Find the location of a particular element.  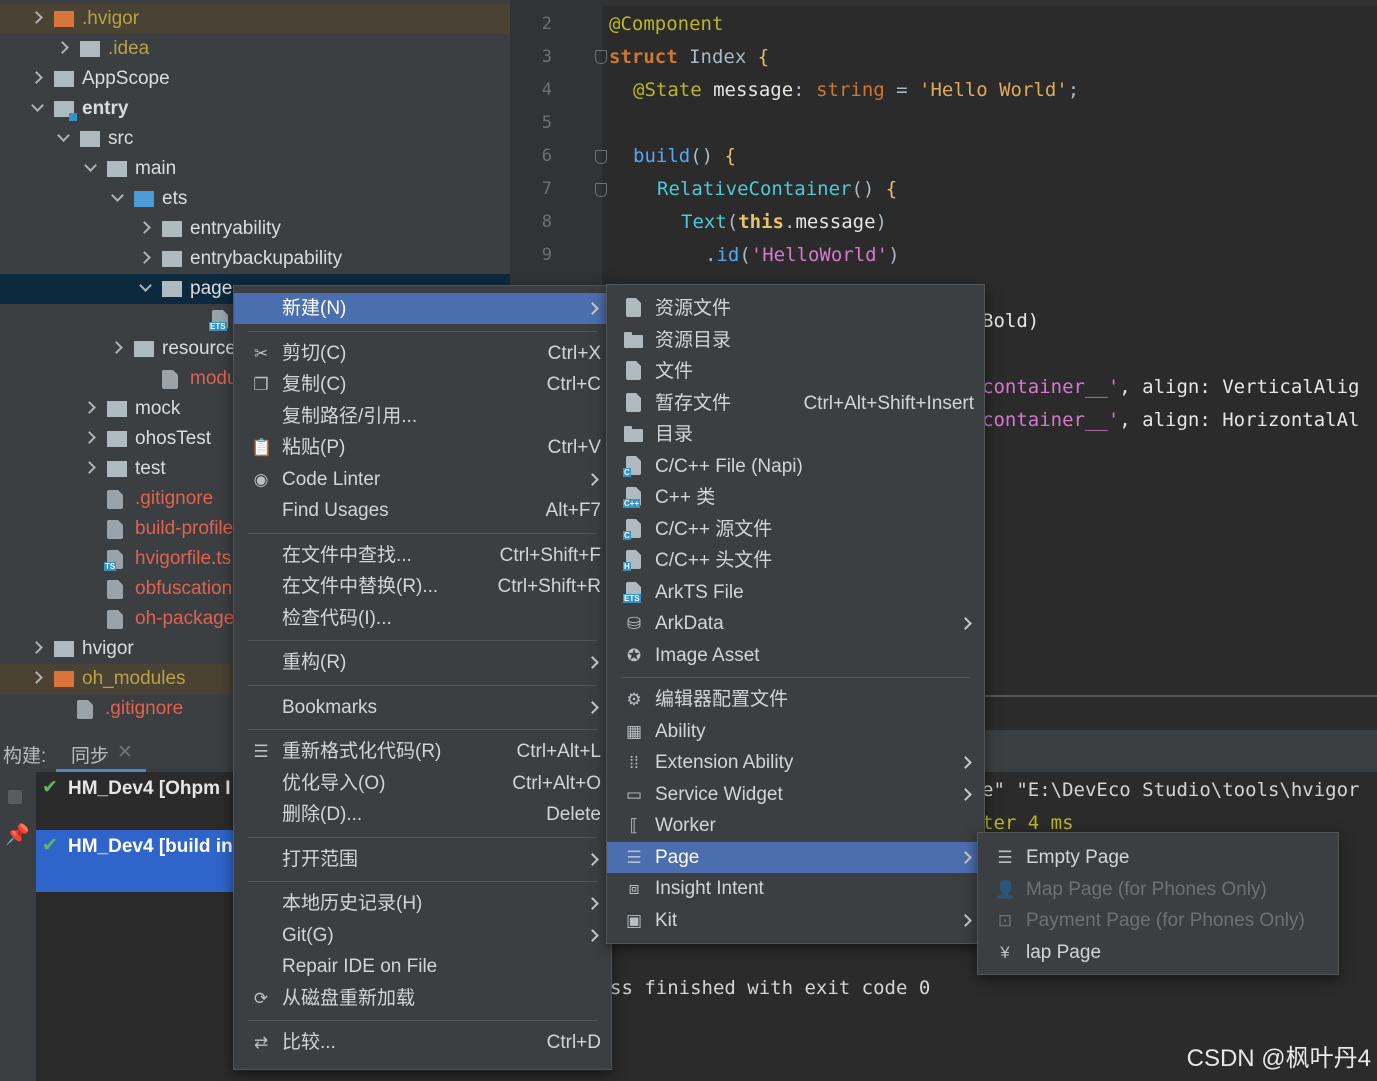

menu-item: ▣ Kit is located at coordinates (795, 920).